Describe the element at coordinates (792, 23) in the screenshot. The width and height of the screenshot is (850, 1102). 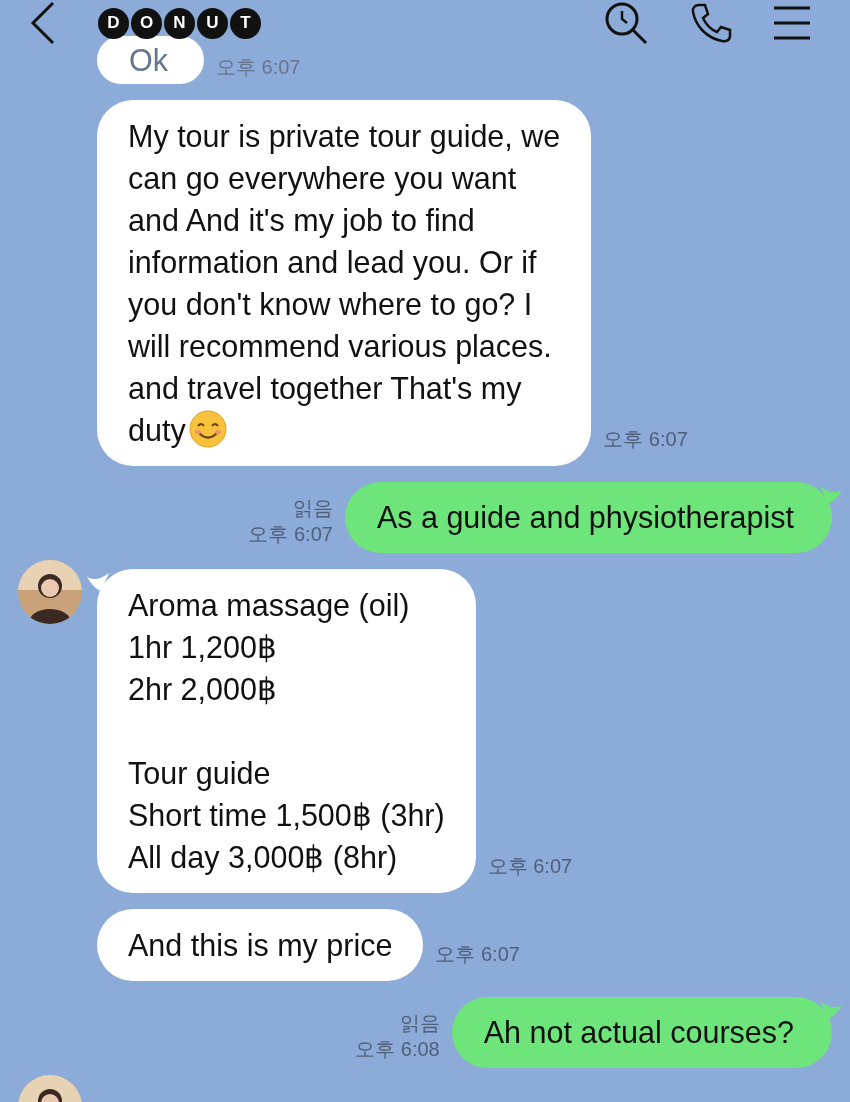
I see `menu-icon` at that location.